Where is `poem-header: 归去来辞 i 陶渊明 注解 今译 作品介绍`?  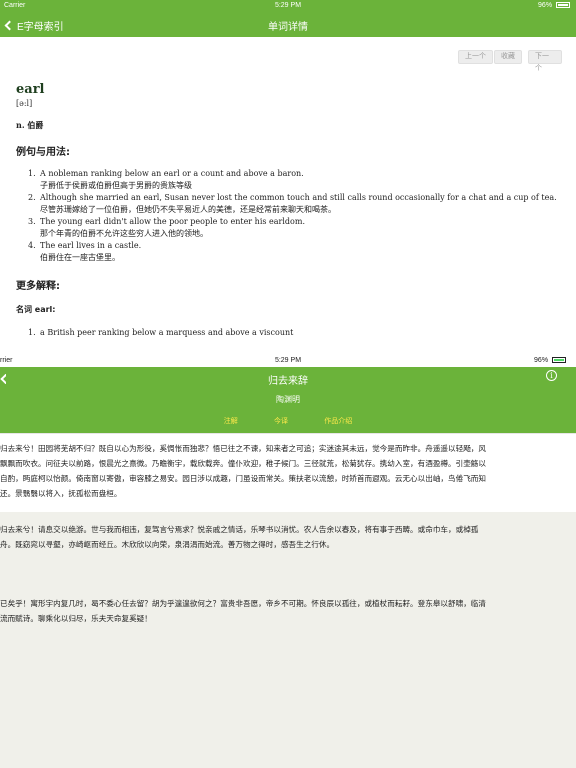 poem-header: 归去来辞 i 陶渊明 注解 今译 作品介绍 is located at coordinates (288, 400).